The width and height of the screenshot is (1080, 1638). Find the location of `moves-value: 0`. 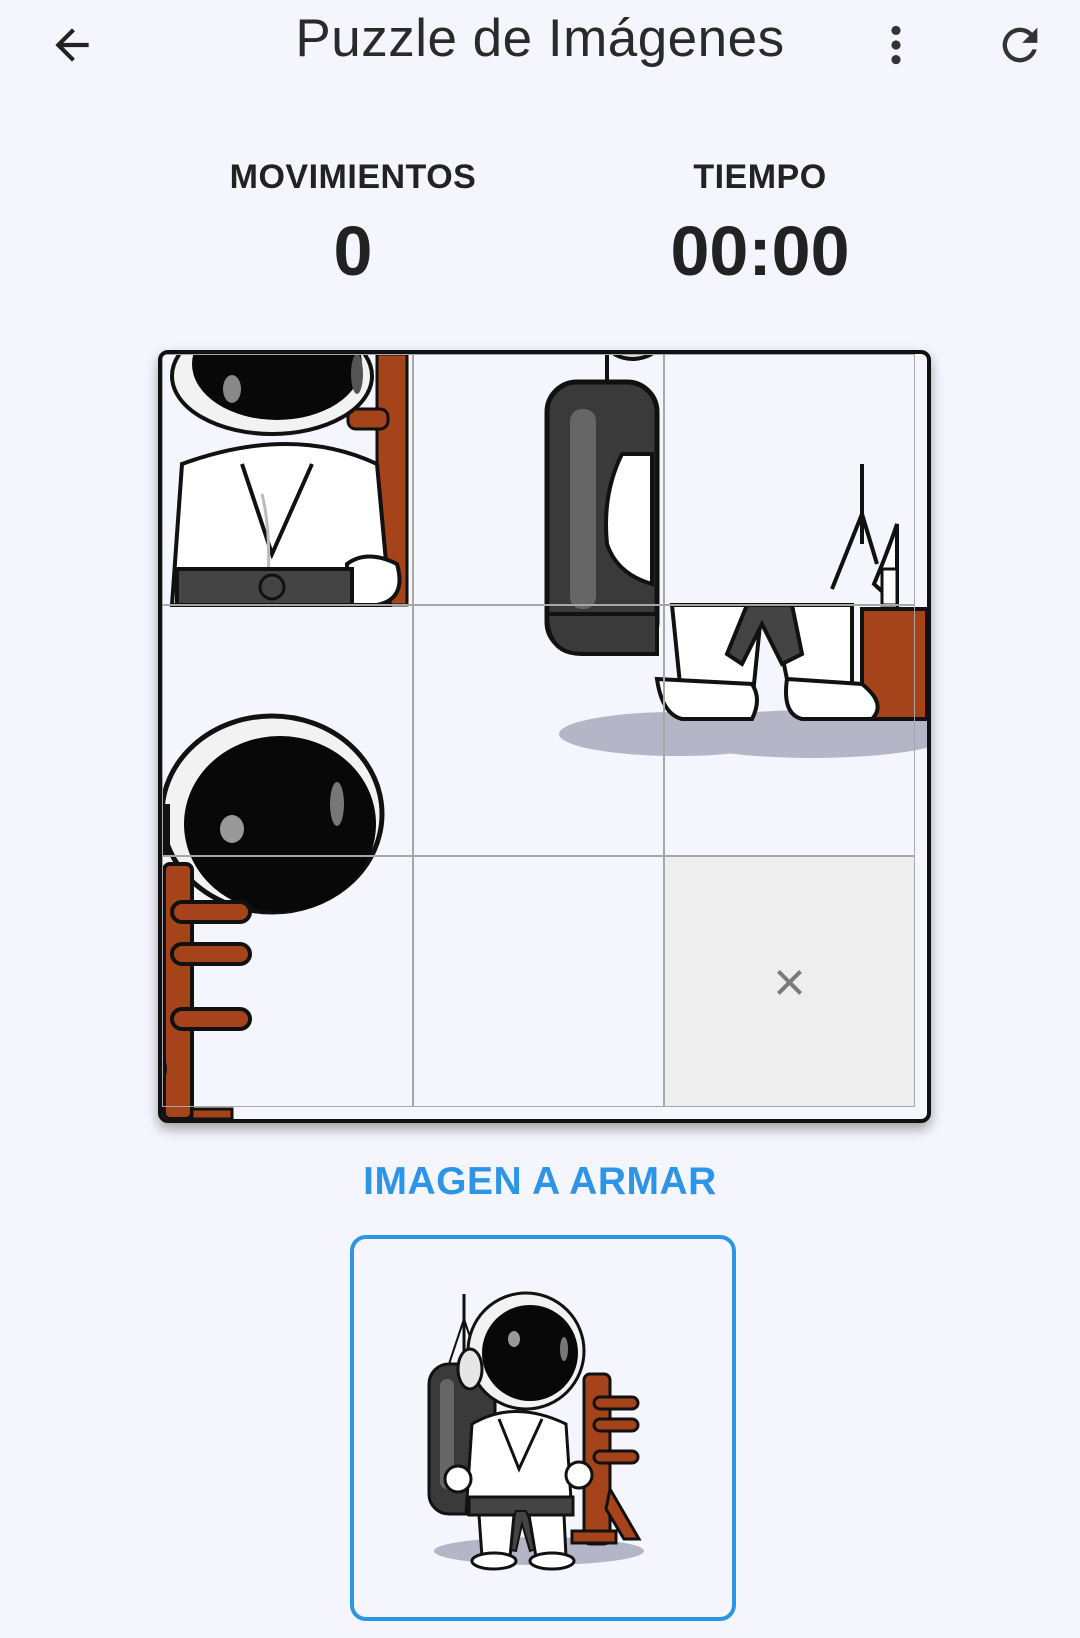

moves-value: 0 is located at coordinates (353, 251).